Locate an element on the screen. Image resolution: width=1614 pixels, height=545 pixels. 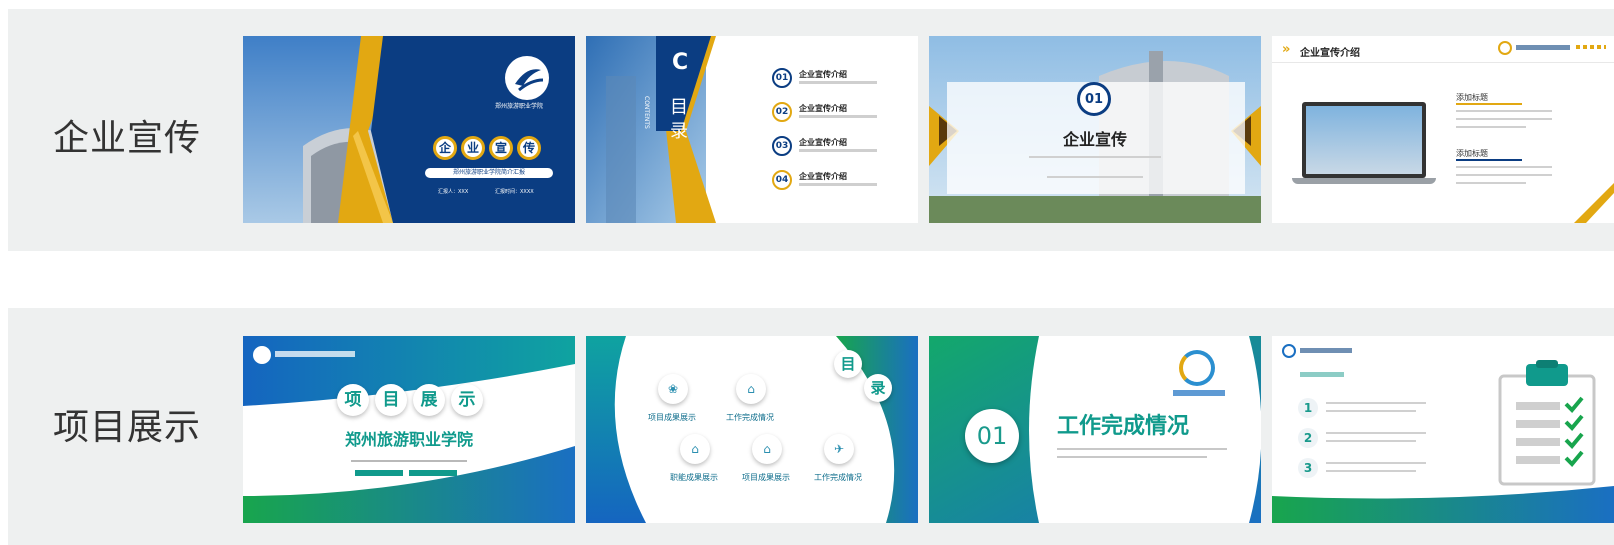
item-label: 职能成果展示 is located at coordinates (694, 477).